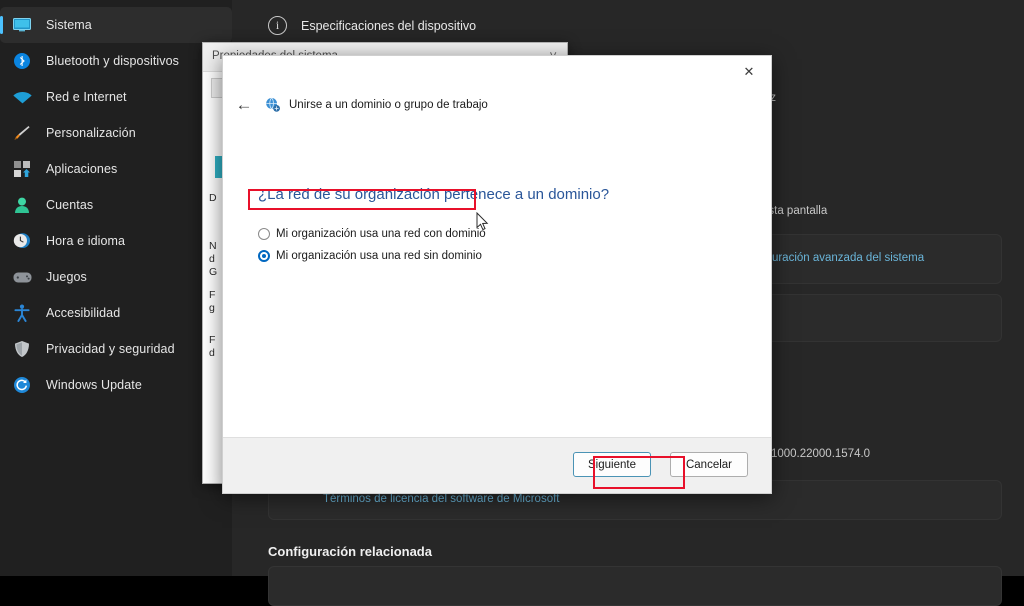 The height and width of the screenshot is (606, 1024). I want to click on sidebar-item-label: Hora e idioma, so click(86, 241).